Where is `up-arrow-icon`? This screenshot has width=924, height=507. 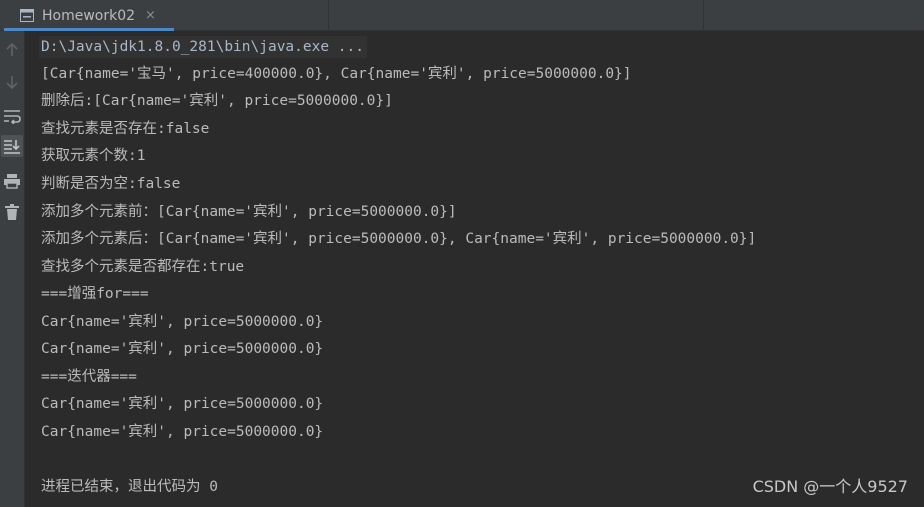
up-arrow-icon is located at coordinates (12, 50).